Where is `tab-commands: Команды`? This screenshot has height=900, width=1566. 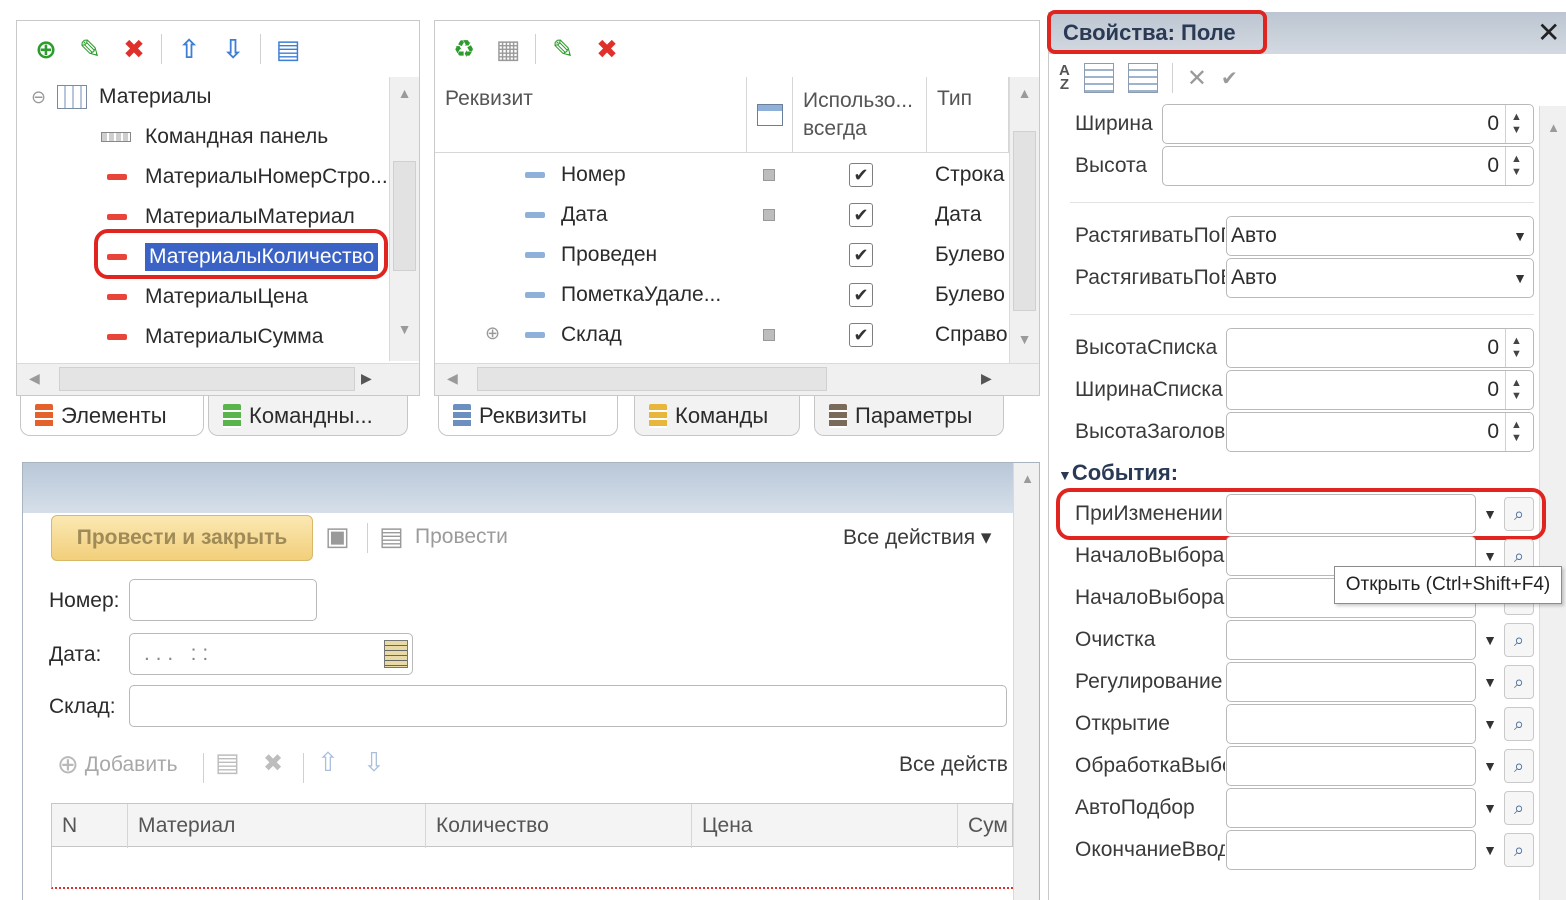 tab-commands: Команды is located at coordinates (717, 416).